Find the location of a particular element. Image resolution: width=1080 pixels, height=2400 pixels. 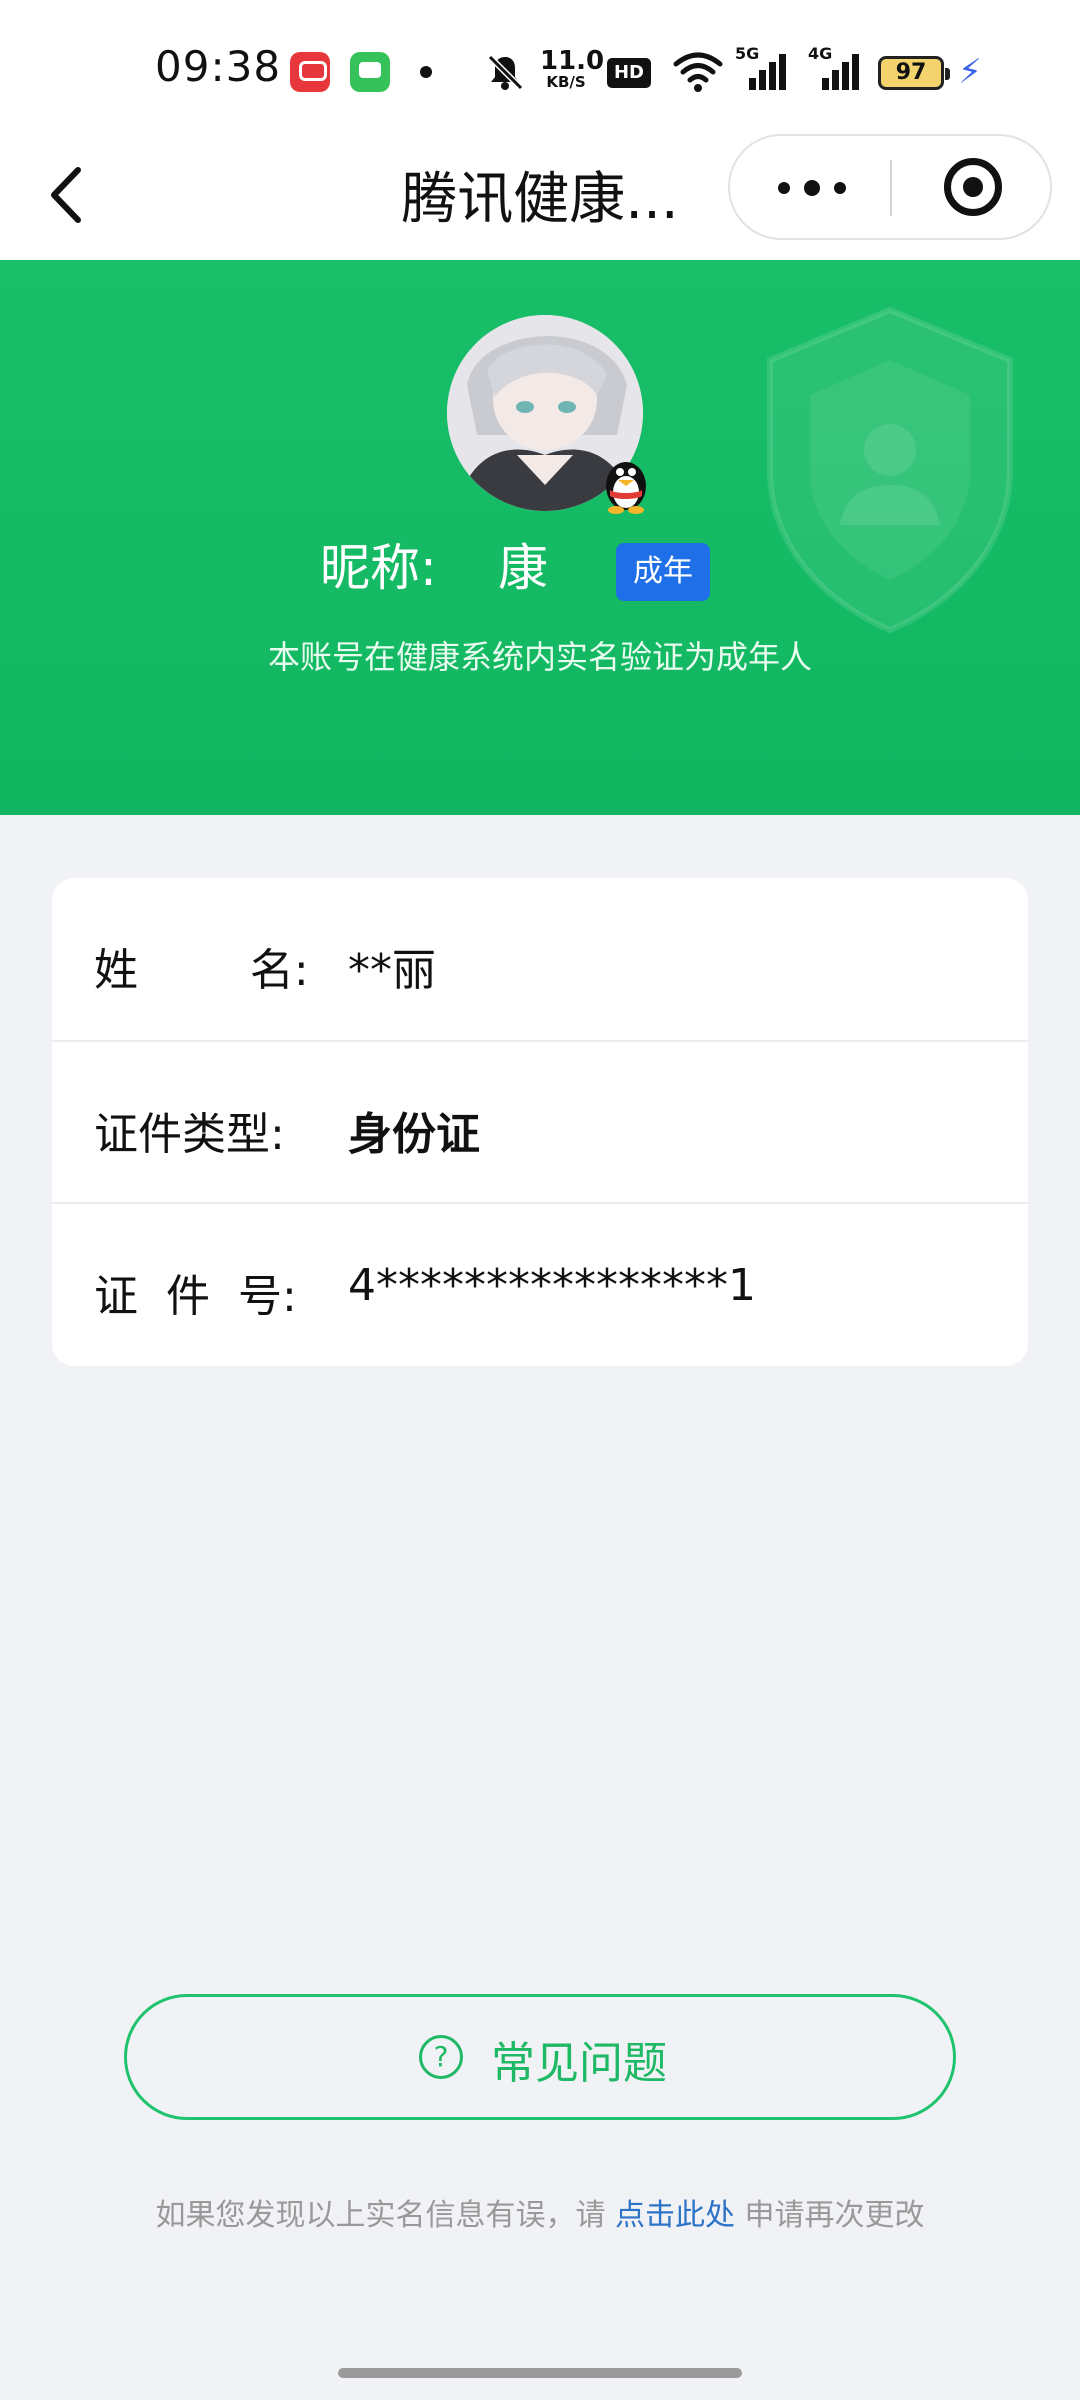

message-notification-icon is located at coordinates (370, 72).